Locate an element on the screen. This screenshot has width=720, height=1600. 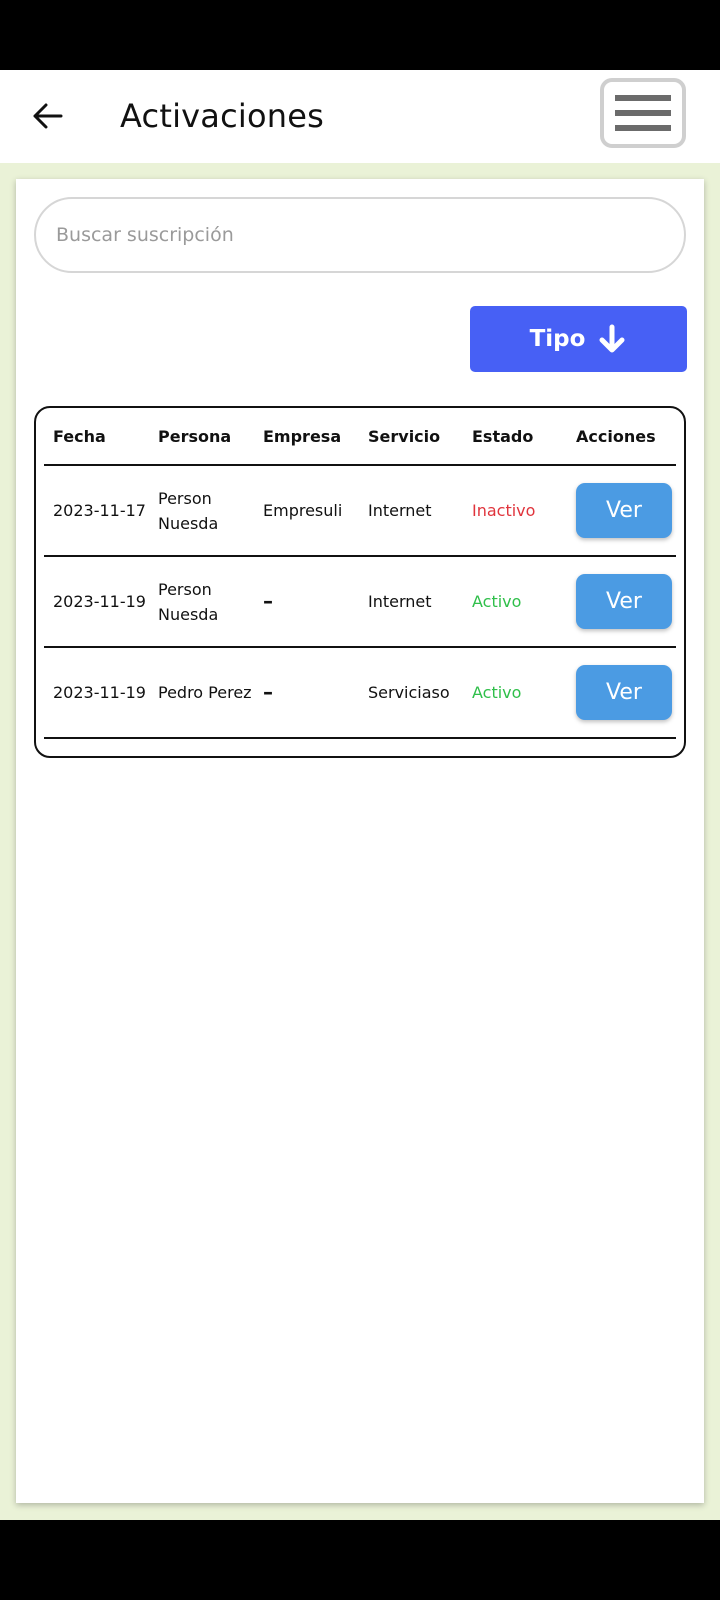
column-header-servicio: Servicio is located at coordinates (404, 436).